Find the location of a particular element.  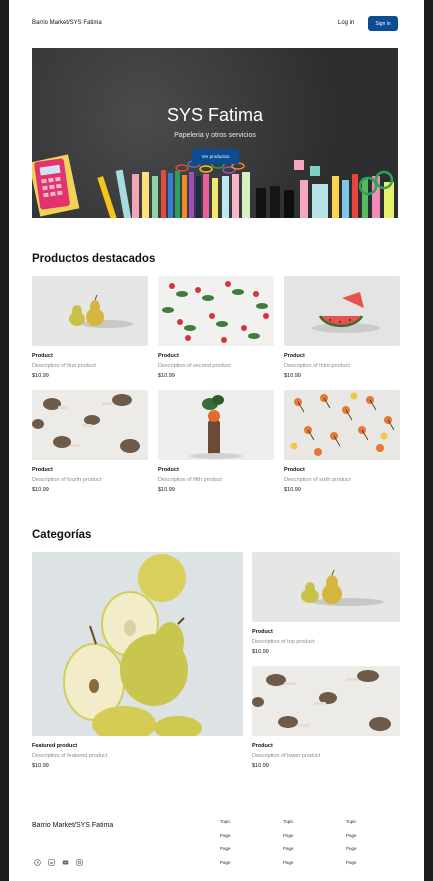

product-name-3: Product is located at coordinates (294, 356).